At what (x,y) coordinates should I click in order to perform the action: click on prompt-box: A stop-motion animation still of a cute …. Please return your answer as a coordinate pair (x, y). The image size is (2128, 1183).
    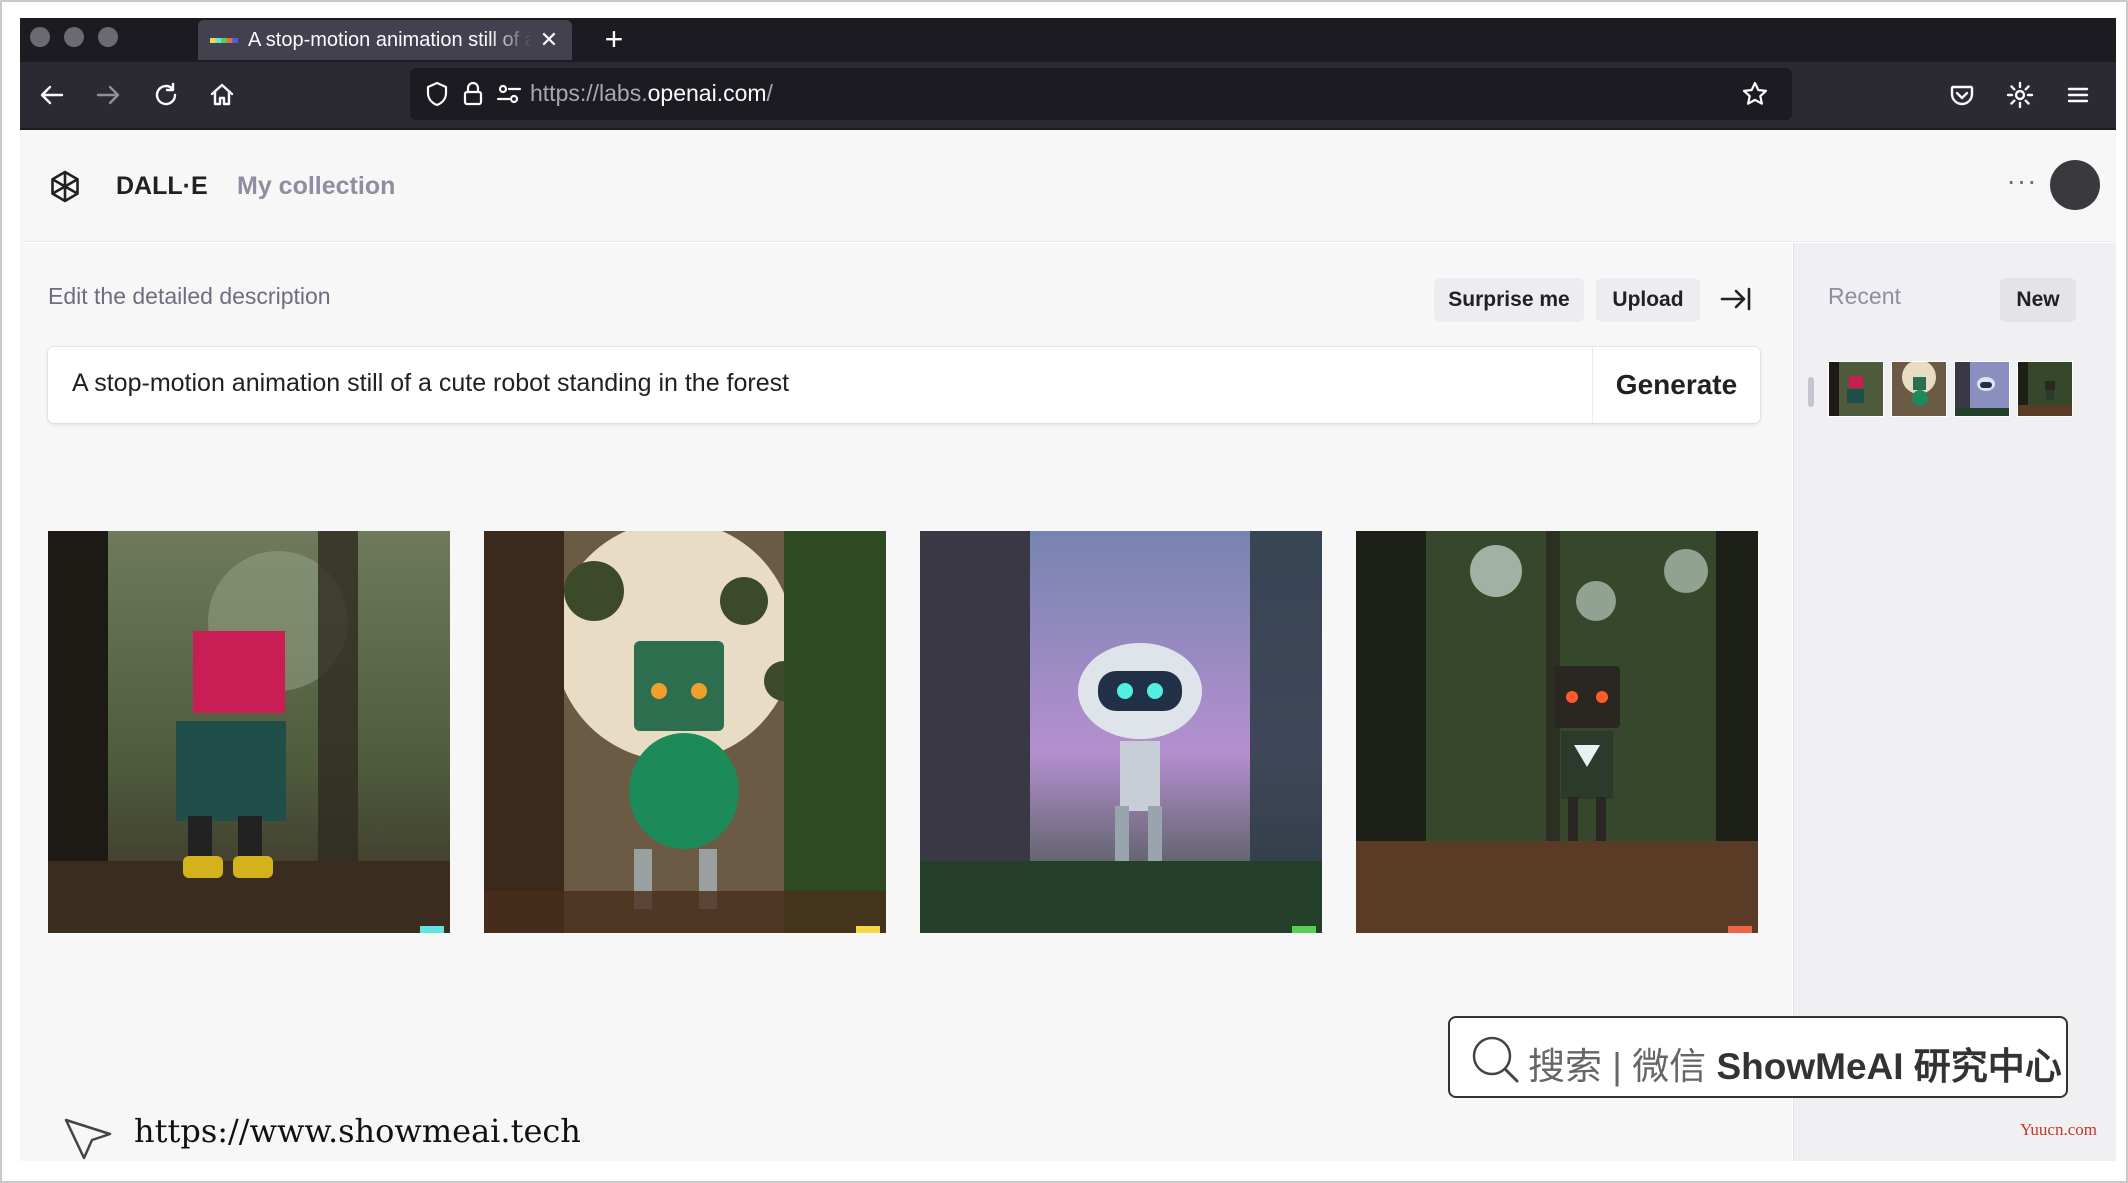
    Looking at the image, I should click on (904, 385).